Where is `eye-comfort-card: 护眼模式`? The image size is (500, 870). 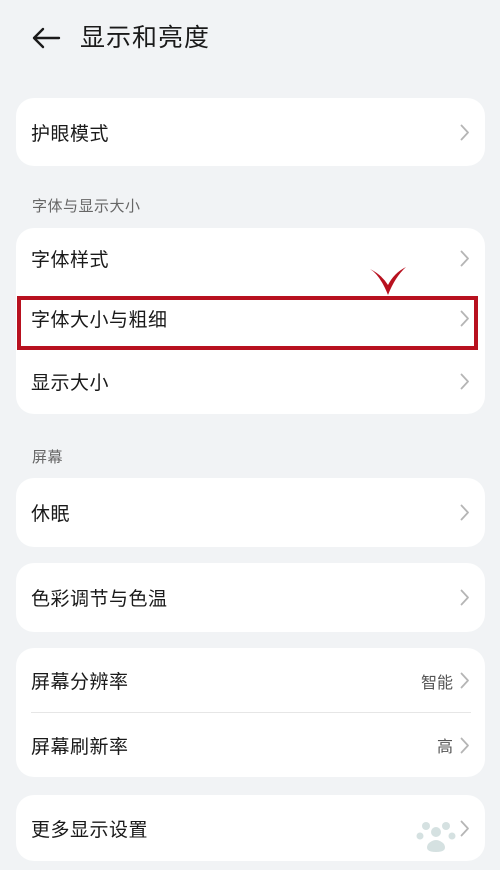
eye-comfort-card: 护眼模式 is located at coordinates (250, 132).